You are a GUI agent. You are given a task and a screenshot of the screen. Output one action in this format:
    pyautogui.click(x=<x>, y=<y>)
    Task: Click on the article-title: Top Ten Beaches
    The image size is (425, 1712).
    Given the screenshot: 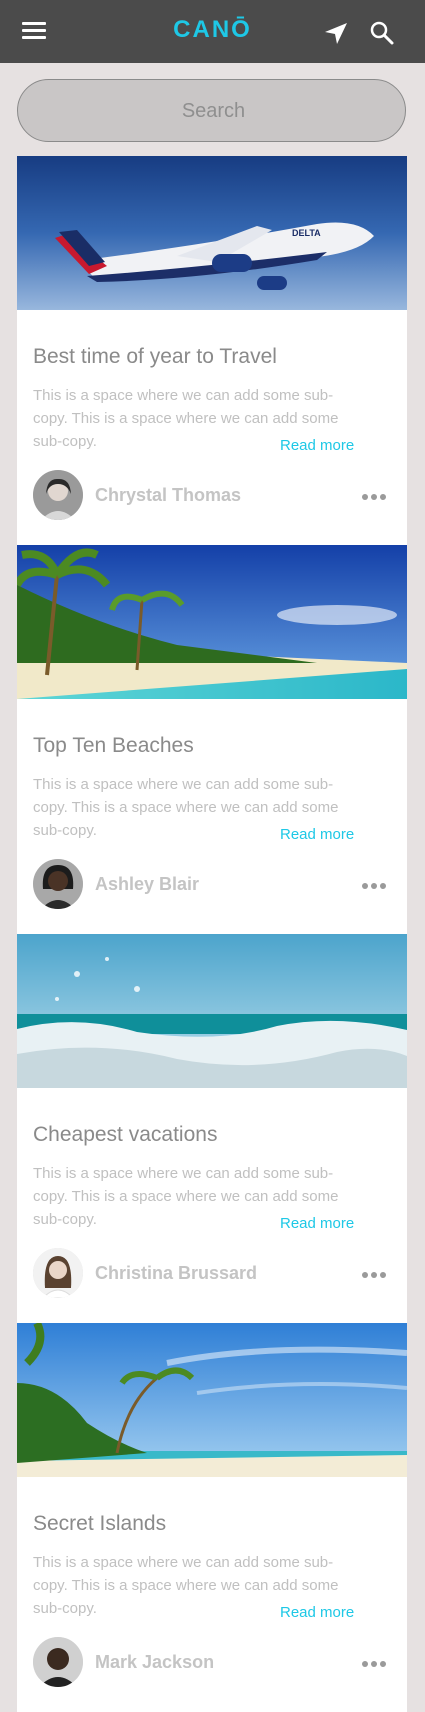 What is the action you would take?
    pyautogui.click(x=113, y=746)
    